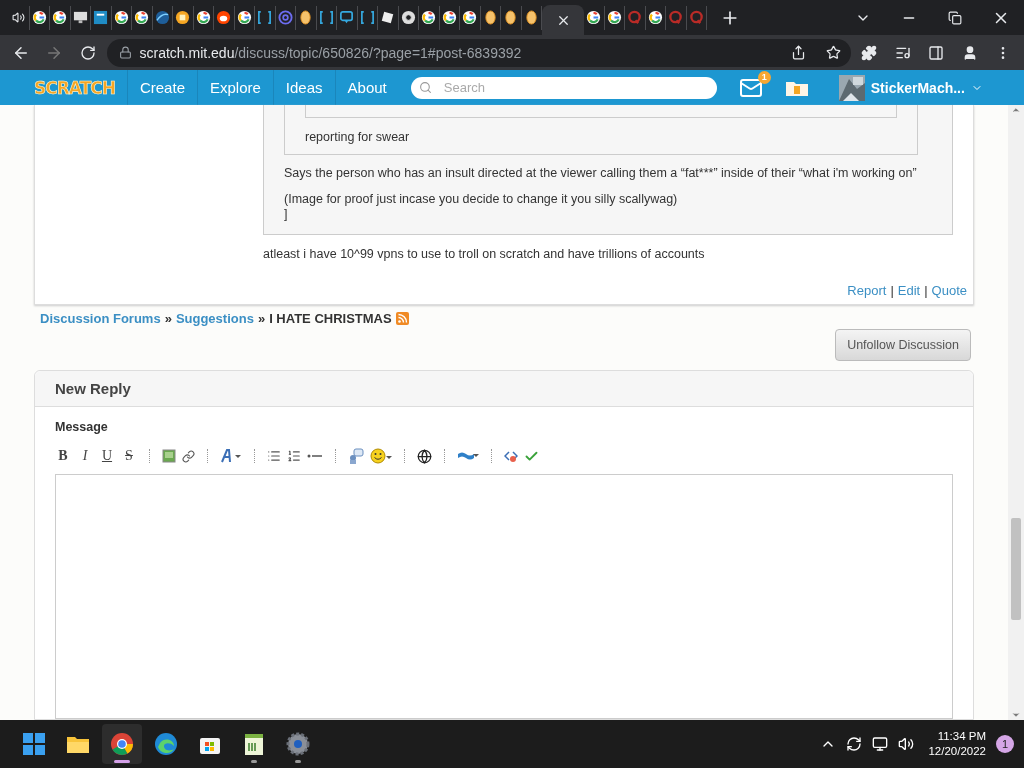  I want to click on quote-text: Says the person who has an insult directed at the viewer calling them a “fat***” inside of their “what i'm working on”, so click(601, 173).